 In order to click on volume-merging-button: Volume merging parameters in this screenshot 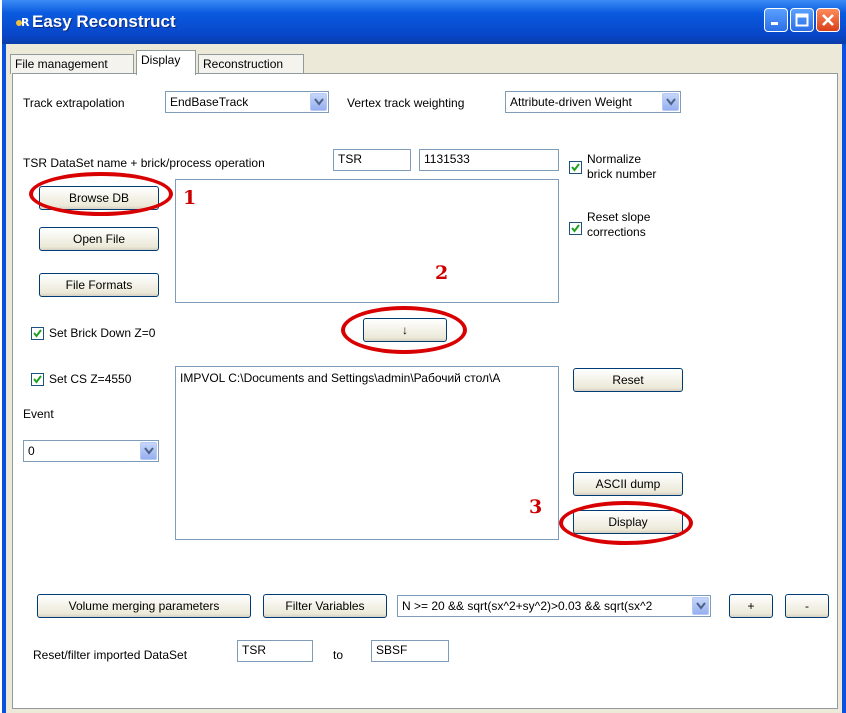, I will do `click(144, 606)`.